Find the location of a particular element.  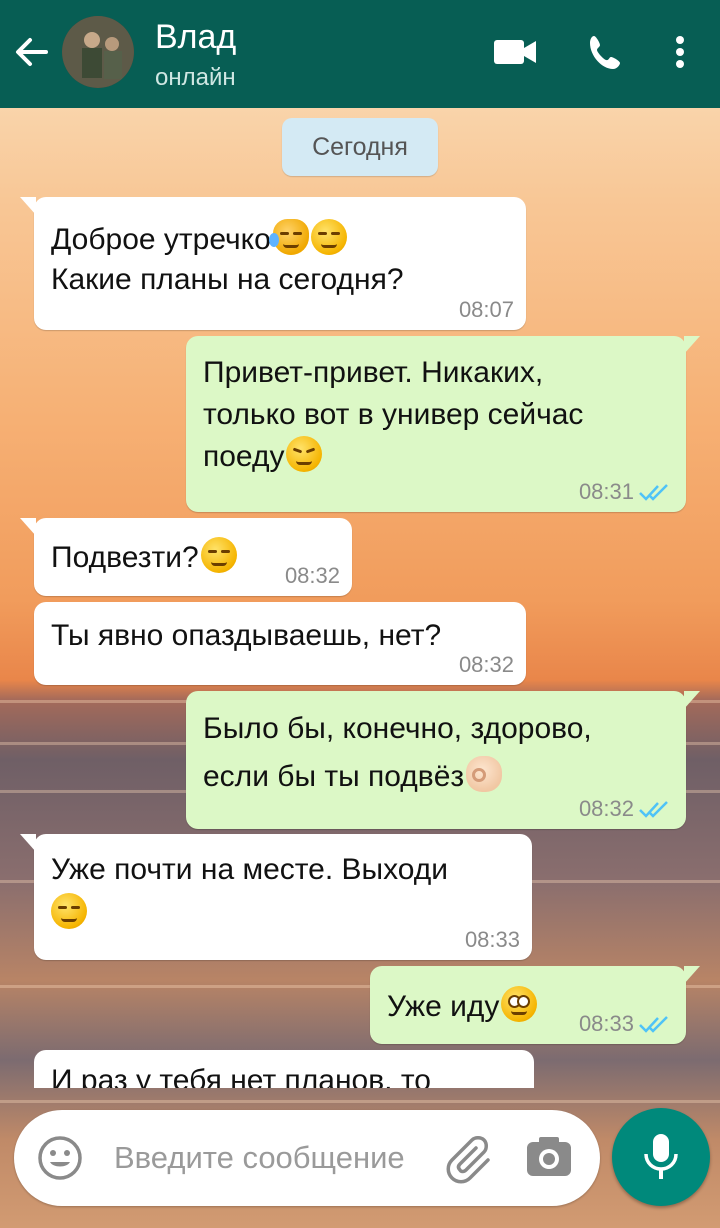

message-composer is located at coordinates (307, 1158).